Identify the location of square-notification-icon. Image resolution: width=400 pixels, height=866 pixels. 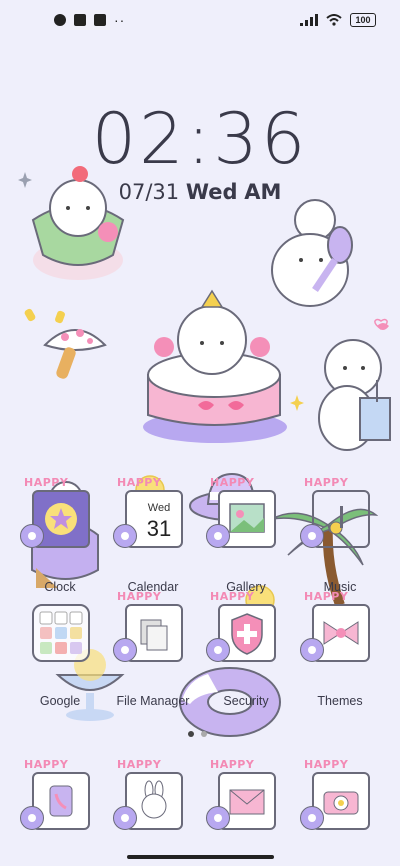
(80, 20).